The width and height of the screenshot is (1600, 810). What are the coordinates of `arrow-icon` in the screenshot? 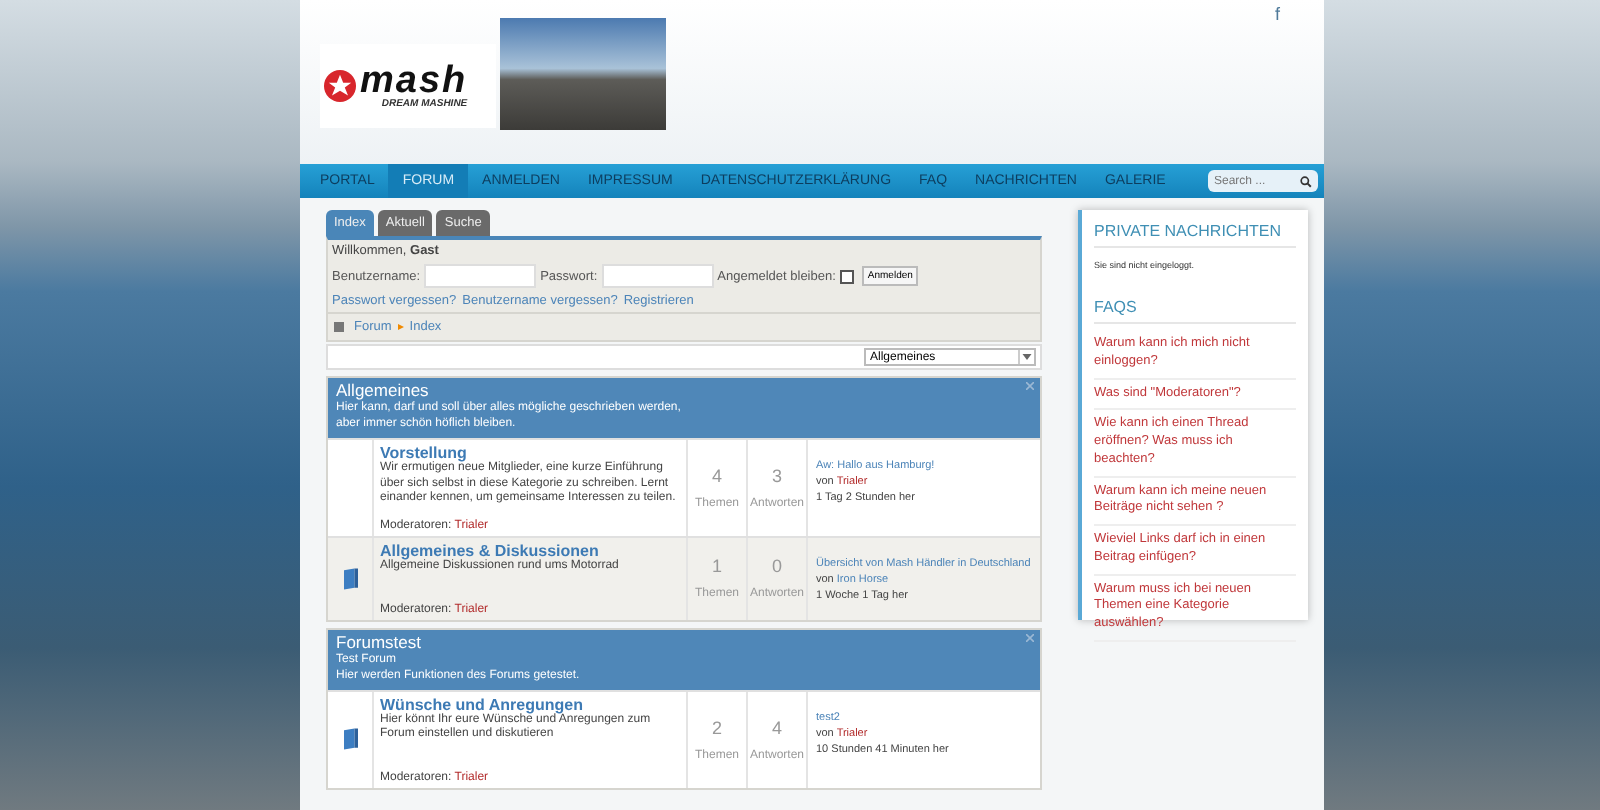 It's located at (400, 327).